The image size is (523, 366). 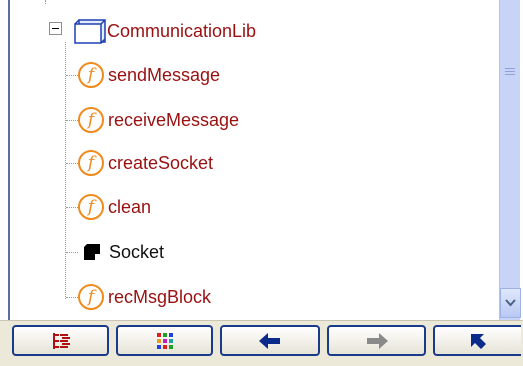 What do you see at coordinates (90, 31) in the screenshot?
I see `library-box-icon` at bounding box center [90, 31].